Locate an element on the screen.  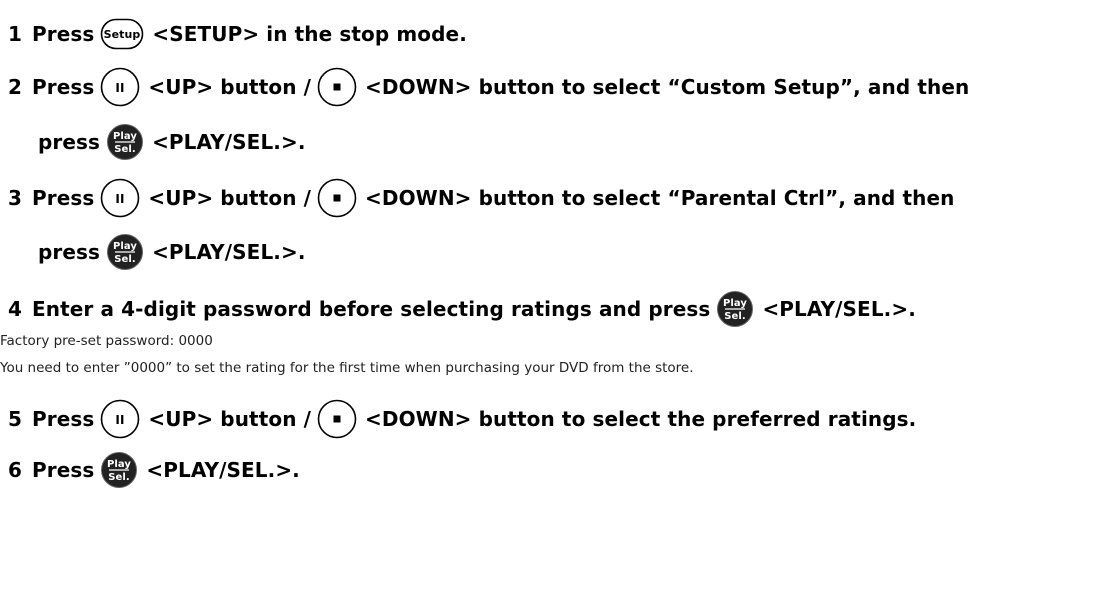
step-number: 6 is located at coordinates (15, 470).